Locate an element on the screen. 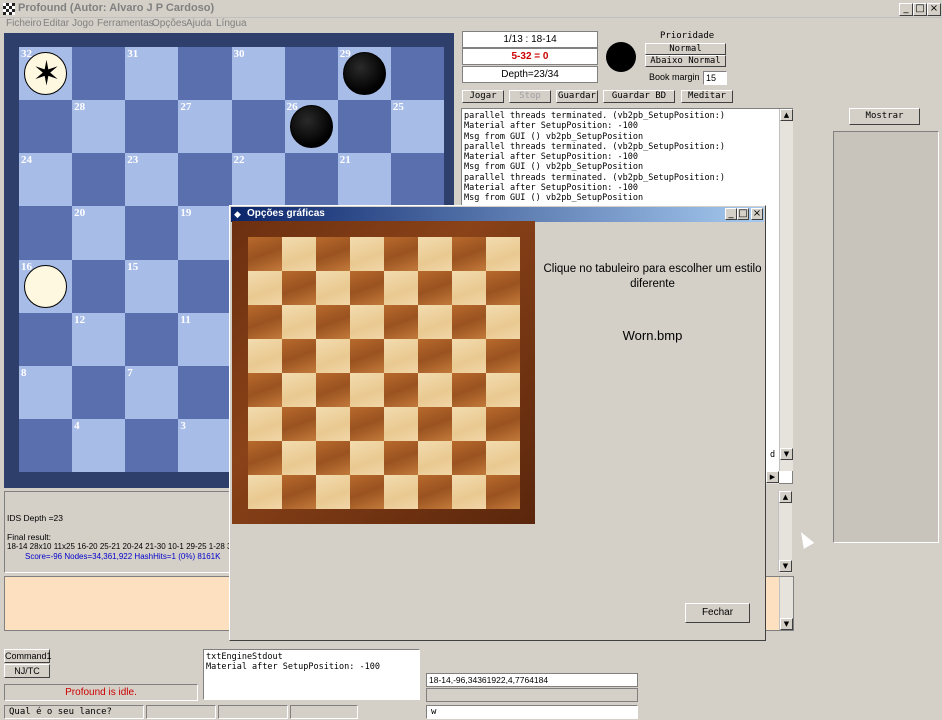 This screenshot has height=720, width=942. save-db-button: Guardar BD is located at coordinates (639, 96).